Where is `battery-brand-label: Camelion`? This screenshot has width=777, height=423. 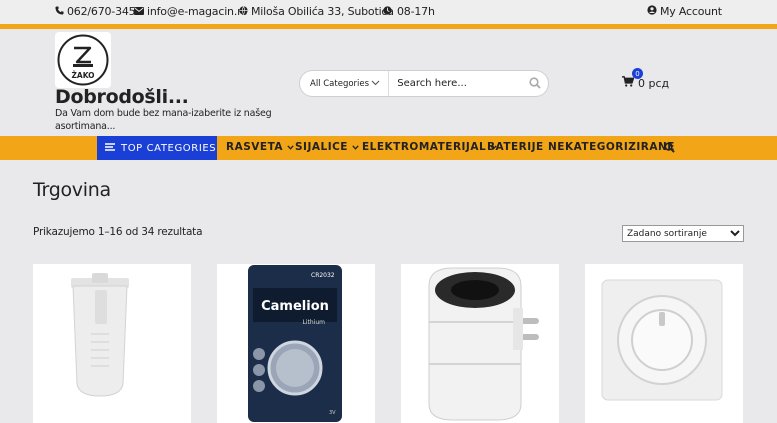 battery-brand-label: Camelion is located at coordinates (295, 306).